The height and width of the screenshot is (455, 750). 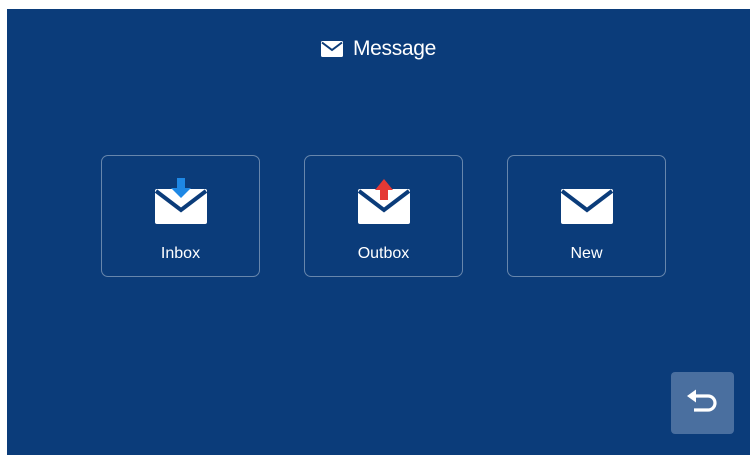 I want to click on envelope-upload-icon, so click(x=383, y=201).